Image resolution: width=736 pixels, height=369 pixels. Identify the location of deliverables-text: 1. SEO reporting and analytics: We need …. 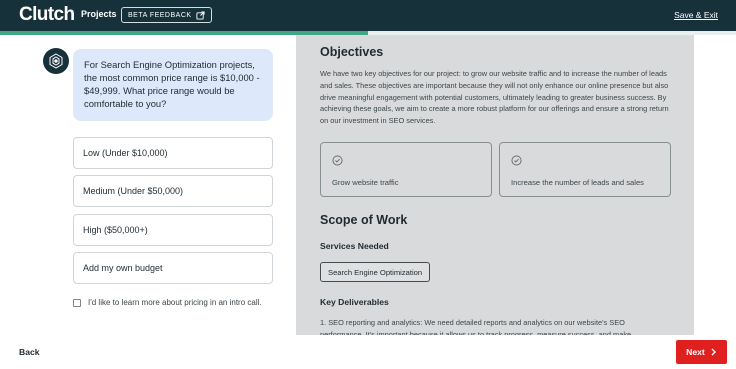
(476, 326).